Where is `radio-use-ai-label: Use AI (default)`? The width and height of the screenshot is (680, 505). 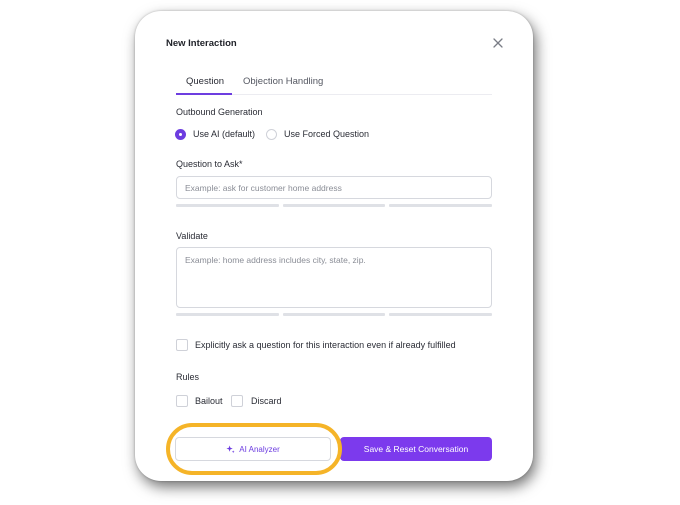 radio-use-ai-label: Use AI (default) is located at coordinates (224, 134).